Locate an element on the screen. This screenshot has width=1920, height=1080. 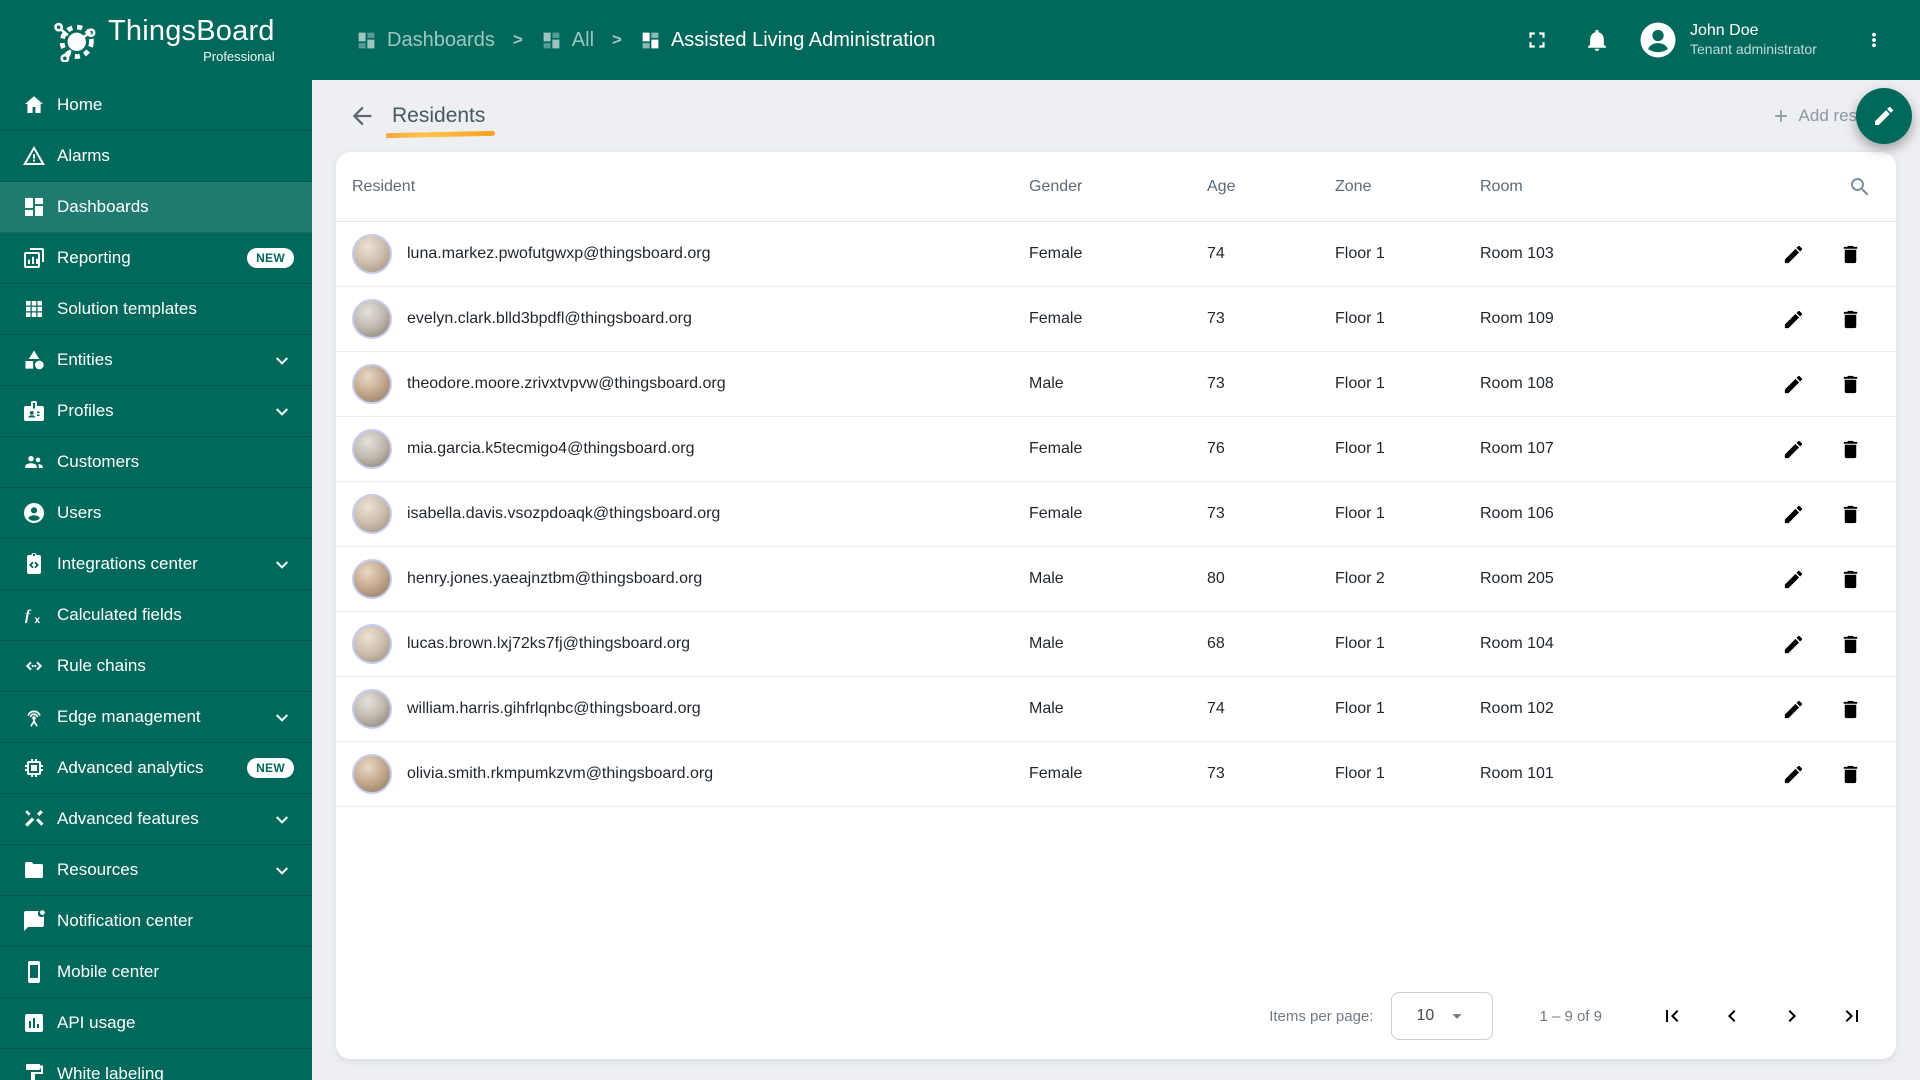
gender-cell: Male is located at coordinates (1046, 578).